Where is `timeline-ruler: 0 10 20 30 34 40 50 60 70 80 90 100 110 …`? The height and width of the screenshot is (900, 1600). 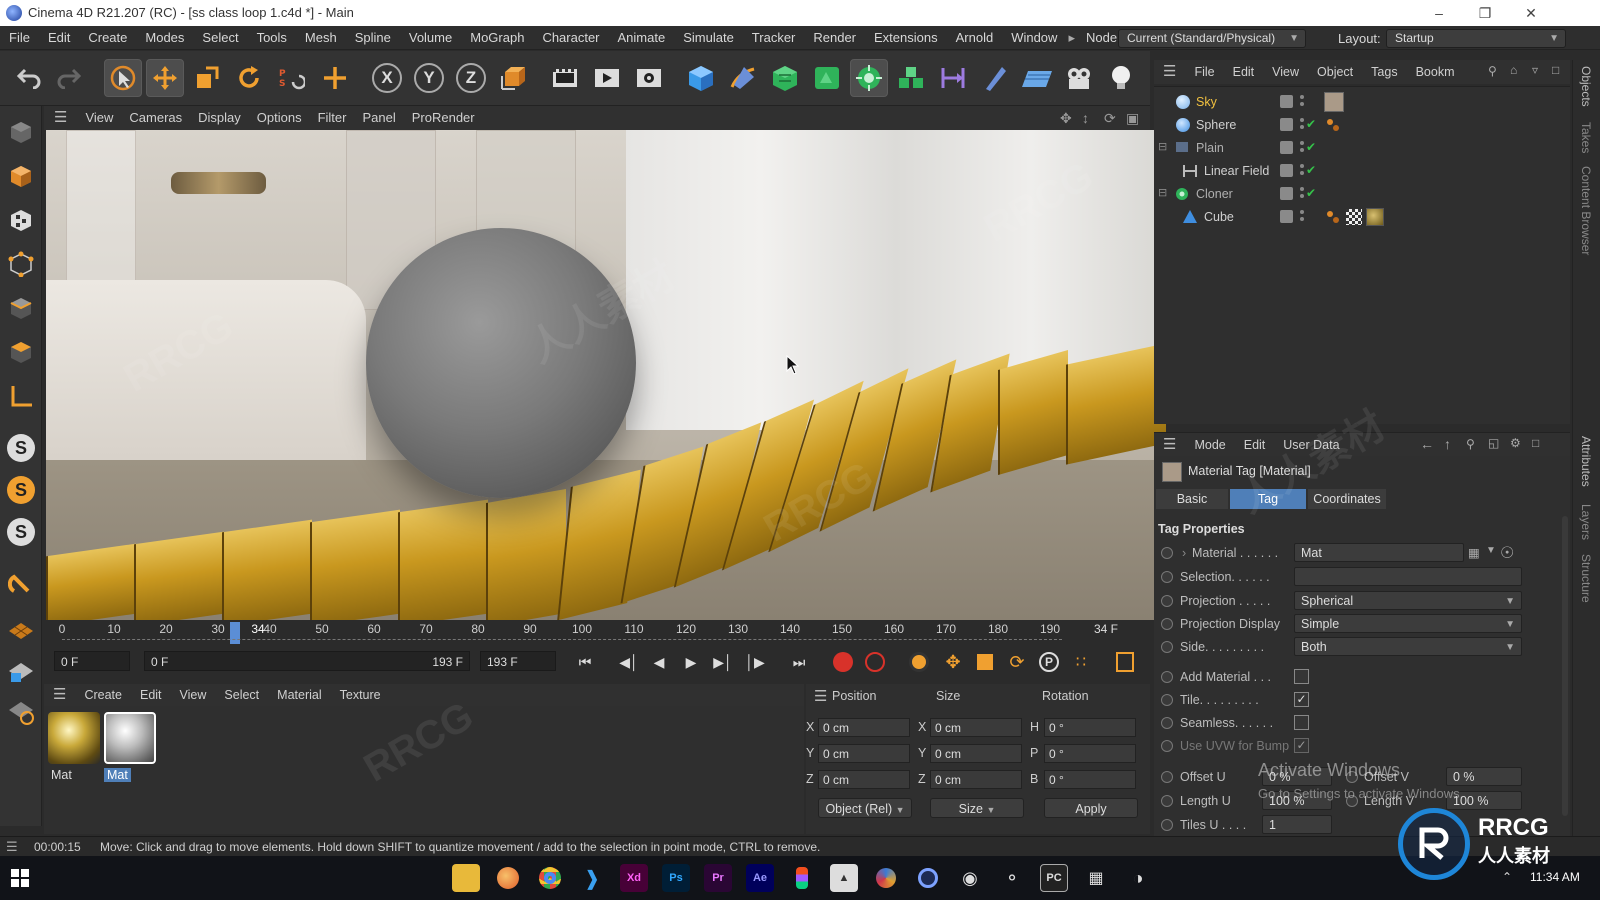 timeline-ruler: 0 10 20 30 34 40 50 60 70 80 90 100 110 … is located at coordinates (597, 635).